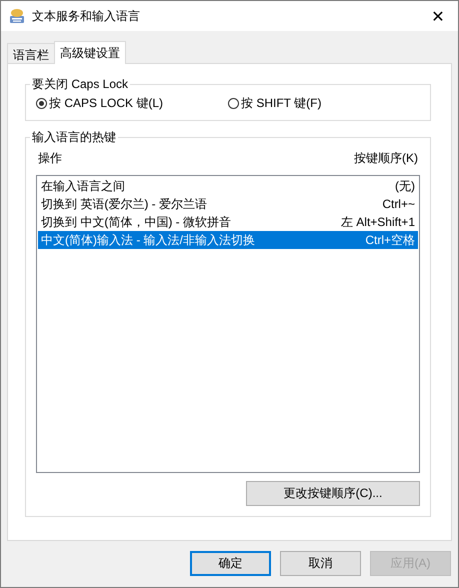 Image resolution: width=459 pixels, height=588 pixels. I want to click on list-item: 切换到 中文(简体，中国) - 微软拼音 左 Alt+Shift+1, so click(228, 222).